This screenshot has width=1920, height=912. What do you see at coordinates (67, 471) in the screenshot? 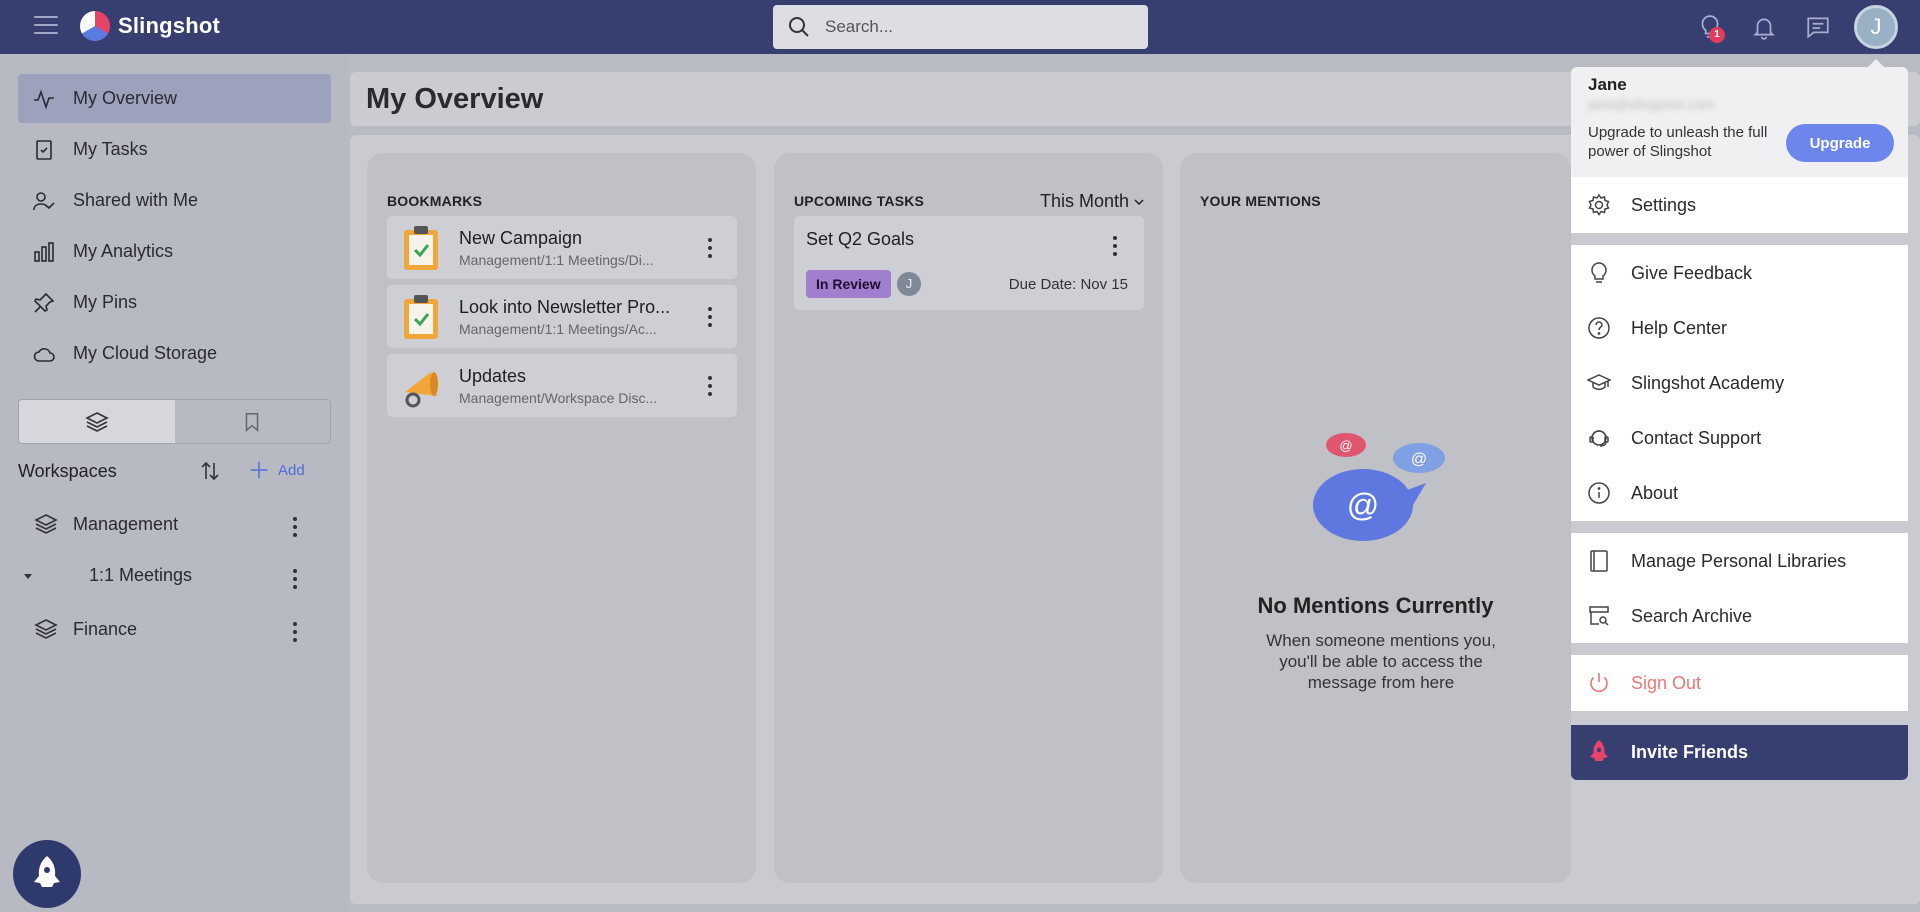
I see `workspaces-title: Workspaces` at bounding box center [67, 471].